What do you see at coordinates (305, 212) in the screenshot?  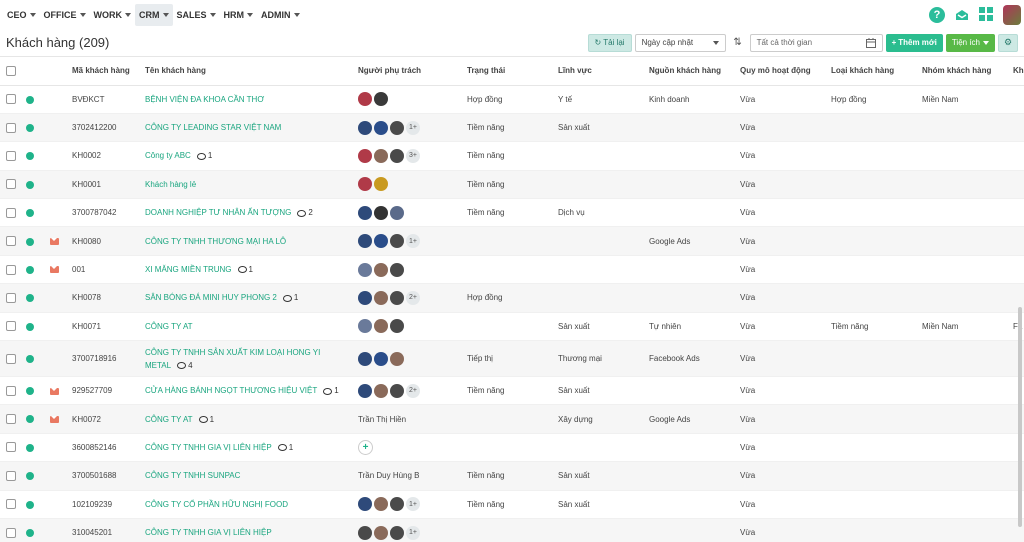 I see `comment-count: 2` at bounding box center [305, 212].